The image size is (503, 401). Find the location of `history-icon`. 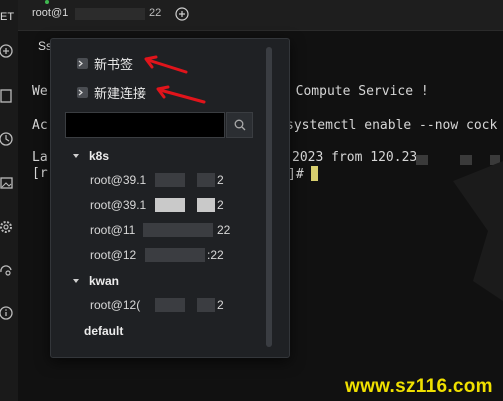

history-icon is located at coordinates (7, 139).